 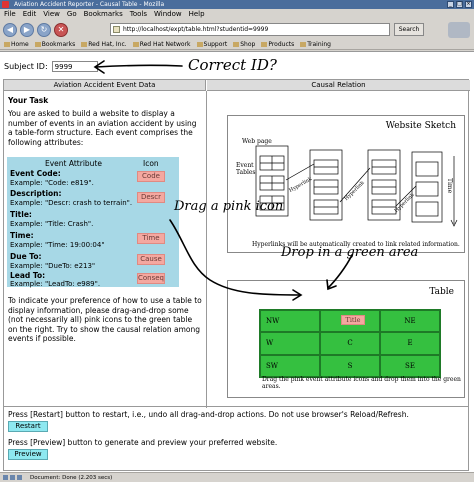 What do you see at coordinates (5, 477) in the screenshot?
I see `status-mail-icon` at bounding box center [5, 477].